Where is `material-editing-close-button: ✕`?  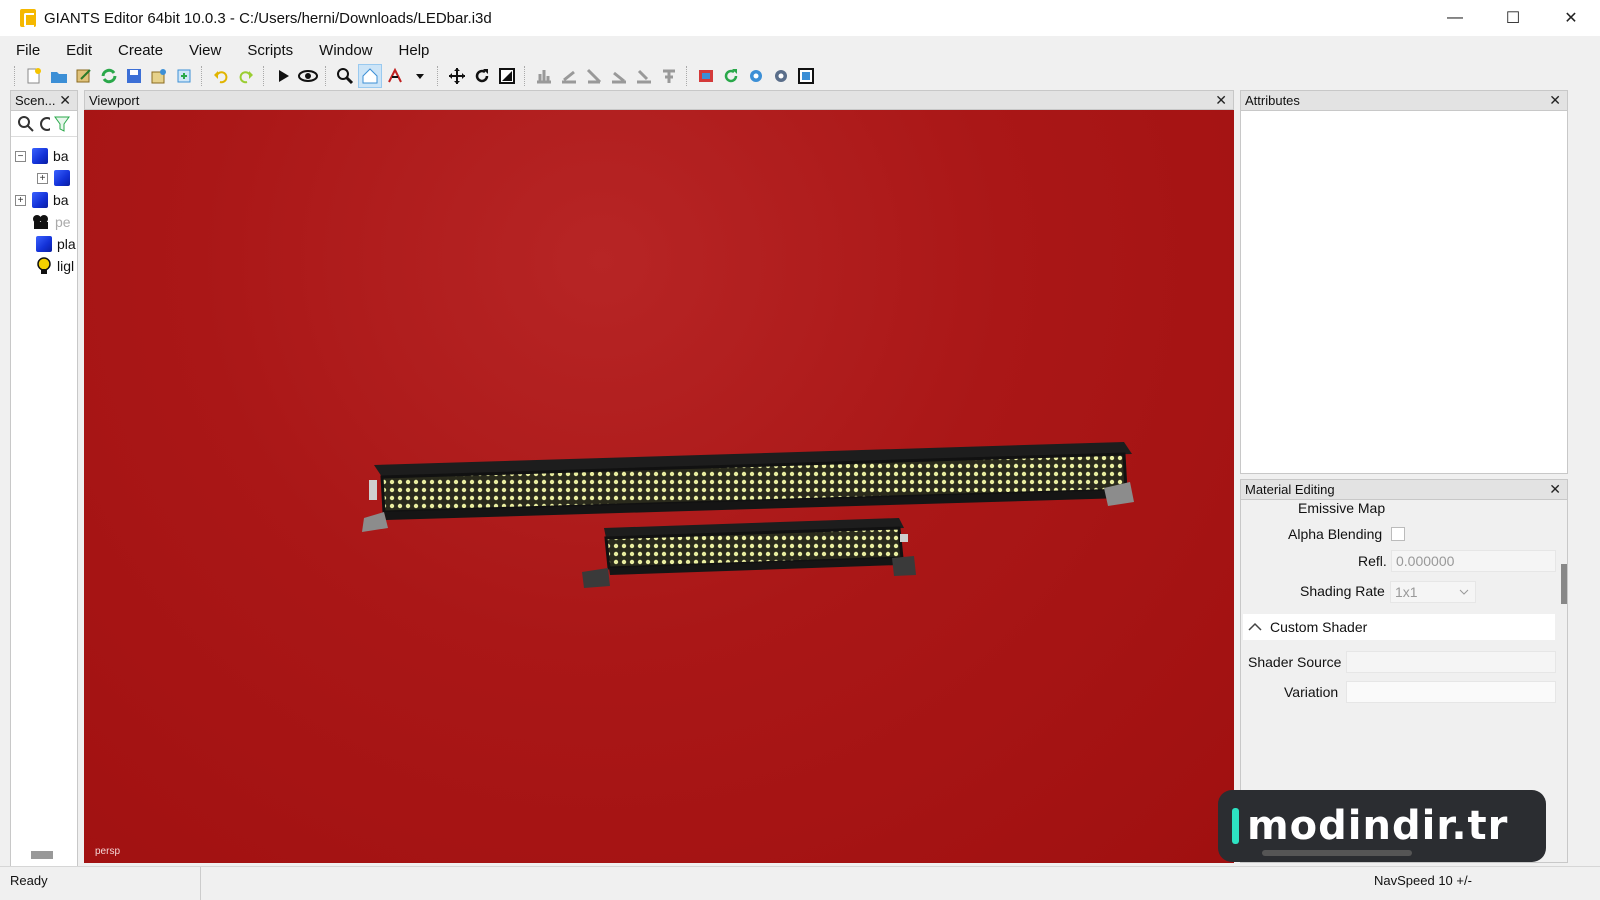 material-editing-close-button: ✕ is located at coordinates (1555, 489).